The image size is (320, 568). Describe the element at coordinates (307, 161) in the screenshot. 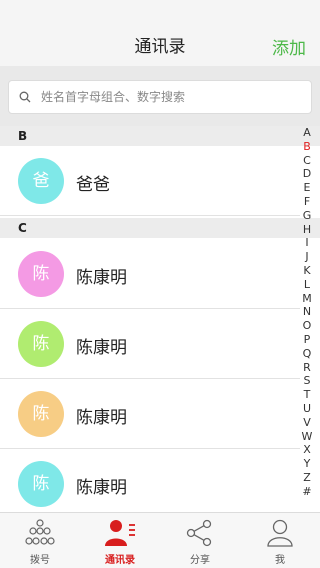

I see `index-letter: C` at that location.